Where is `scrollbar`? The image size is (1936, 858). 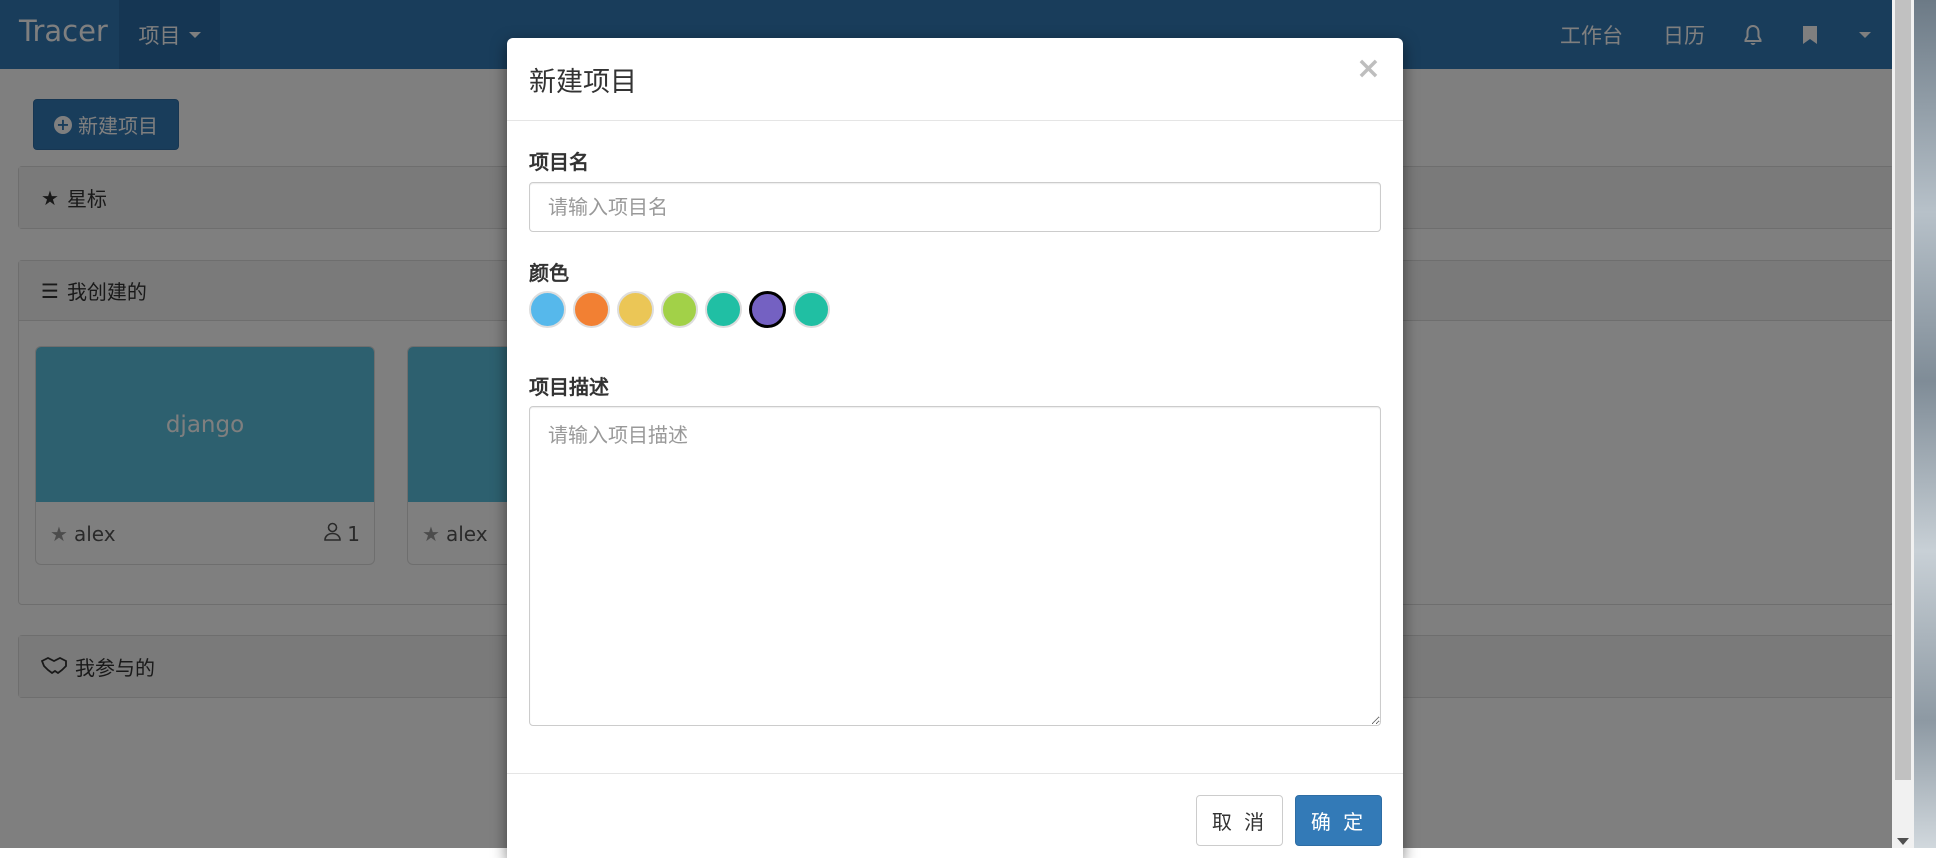
scrollbar is located at coordinates (1903, 424).